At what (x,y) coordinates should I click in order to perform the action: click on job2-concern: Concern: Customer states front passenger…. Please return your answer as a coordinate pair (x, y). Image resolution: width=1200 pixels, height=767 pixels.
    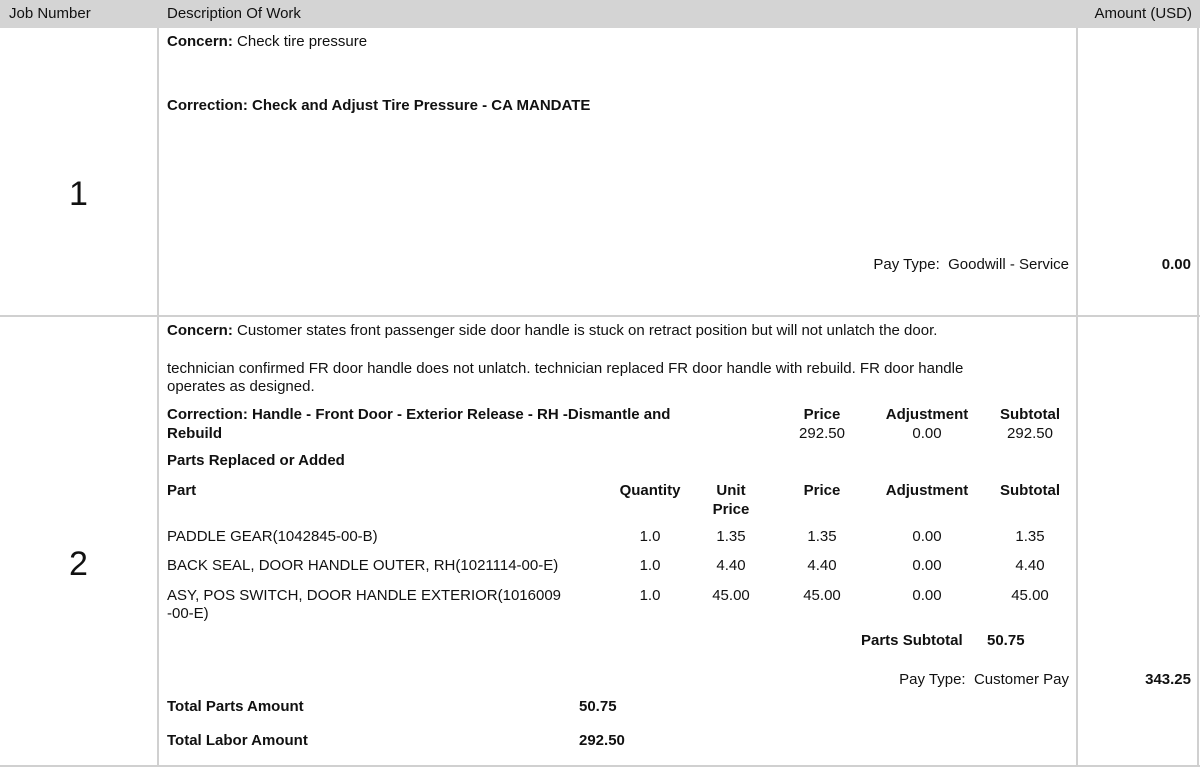
    Looking at the image, I should click on (552, 330).